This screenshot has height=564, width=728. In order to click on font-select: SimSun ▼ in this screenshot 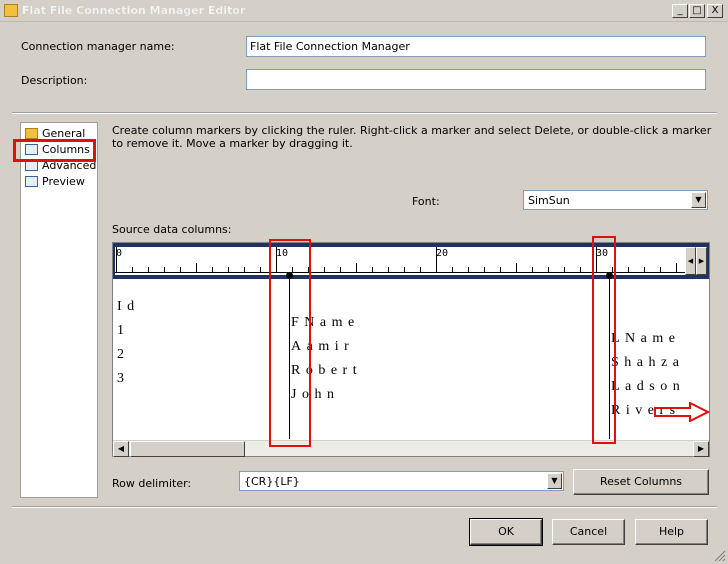, I will do `click(615, 200)`.